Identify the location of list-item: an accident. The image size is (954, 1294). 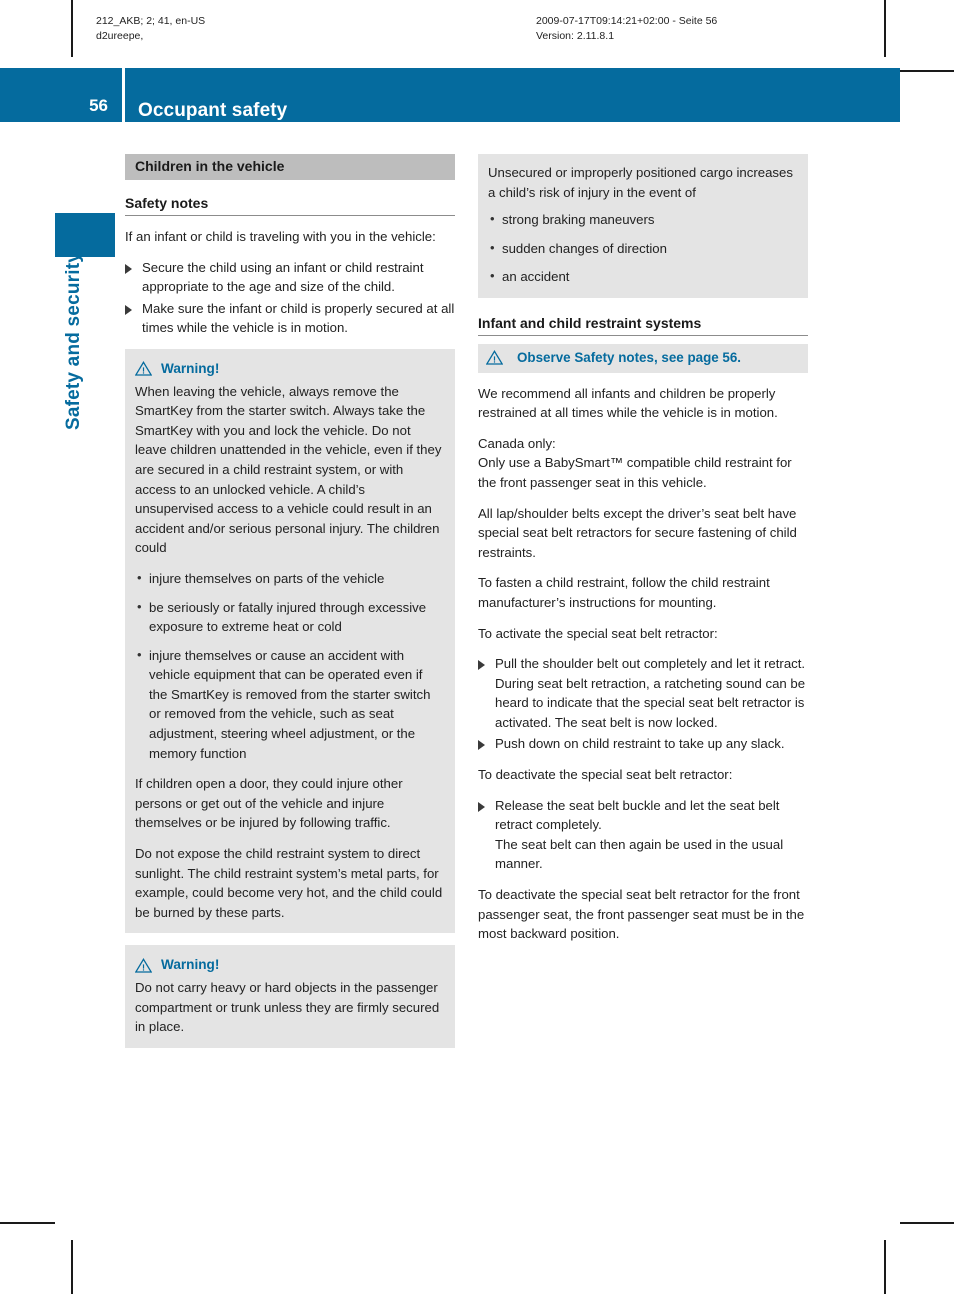
(642, 276).